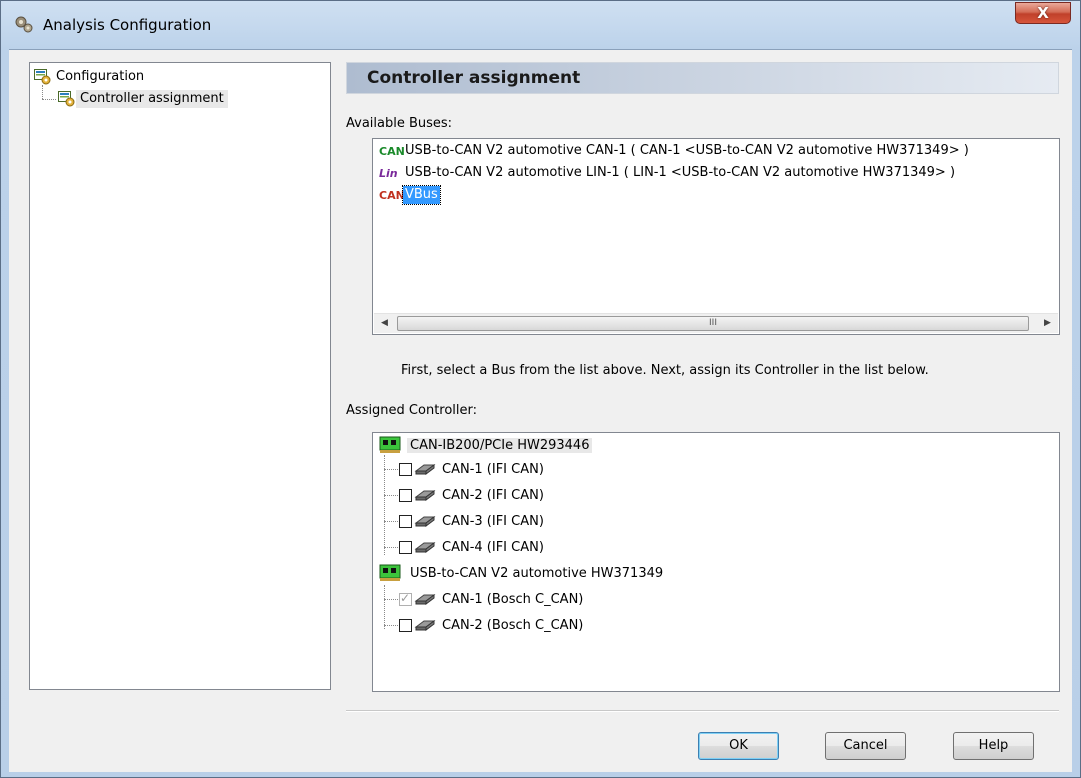 The image size is (1081, 778). I want to click on controller-channel-item: CAN-2 (Bosch C_CAN), so click(491, 625).